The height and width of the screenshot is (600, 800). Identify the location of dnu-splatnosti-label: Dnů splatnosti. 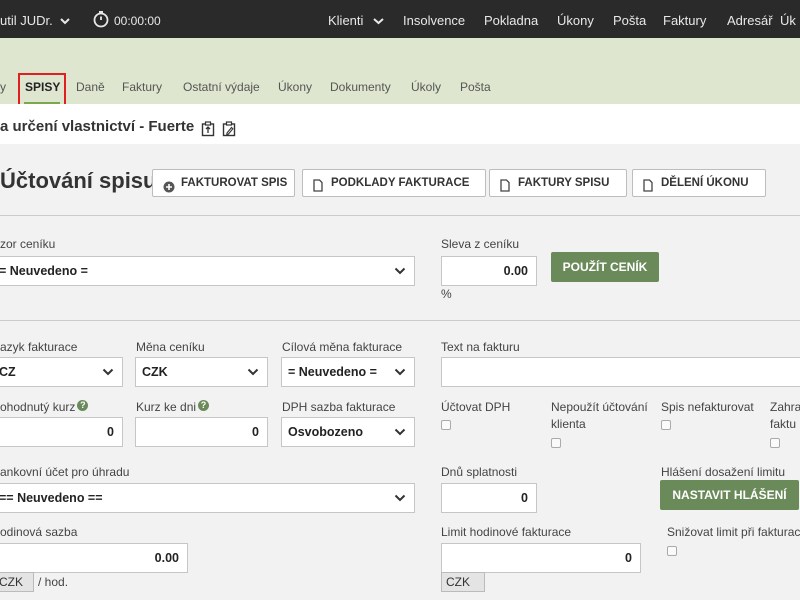
(479, 472).